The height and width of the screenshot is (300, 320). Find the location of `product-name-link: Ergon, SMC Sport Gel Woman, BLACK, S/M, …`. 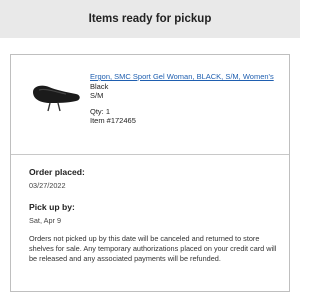

product-name-link: Ergon, SMC Sport Gel Woman, BLACK, S/M, … is located at coordinates (185, 77).